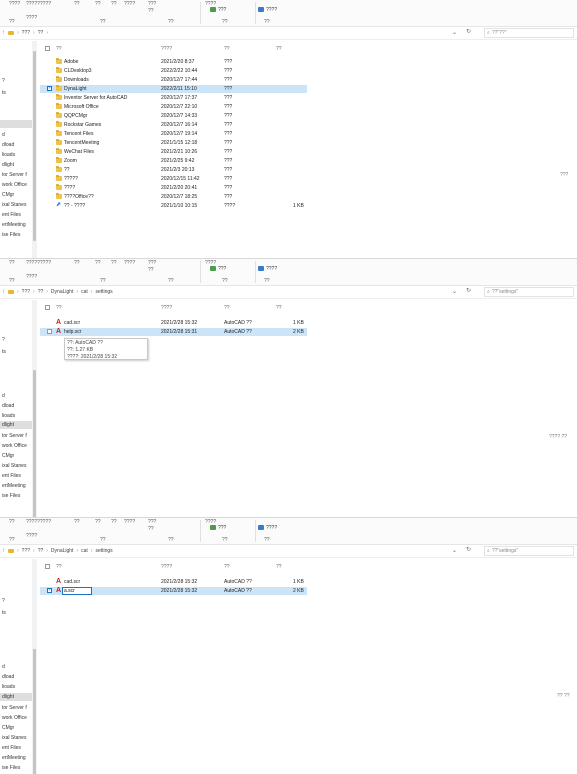 Image resolution: width=577 pixels, height=774 pixels. I want to click on nav-item: dlight, so click(8, 425).